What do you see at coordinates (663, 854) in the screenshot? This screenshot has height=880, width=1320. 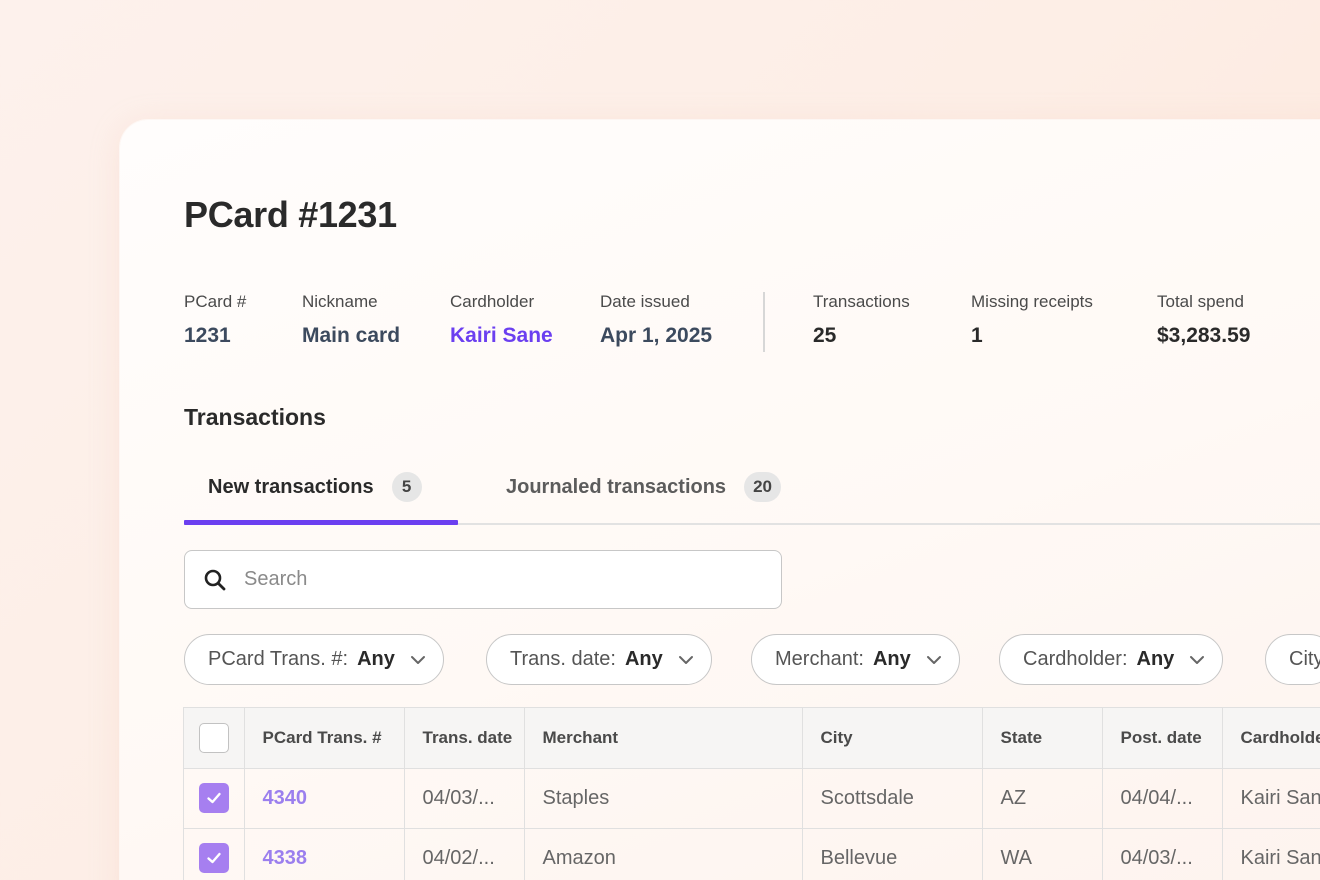 I see `merchant-cell: Amazon` at bounding box center [663, 854].